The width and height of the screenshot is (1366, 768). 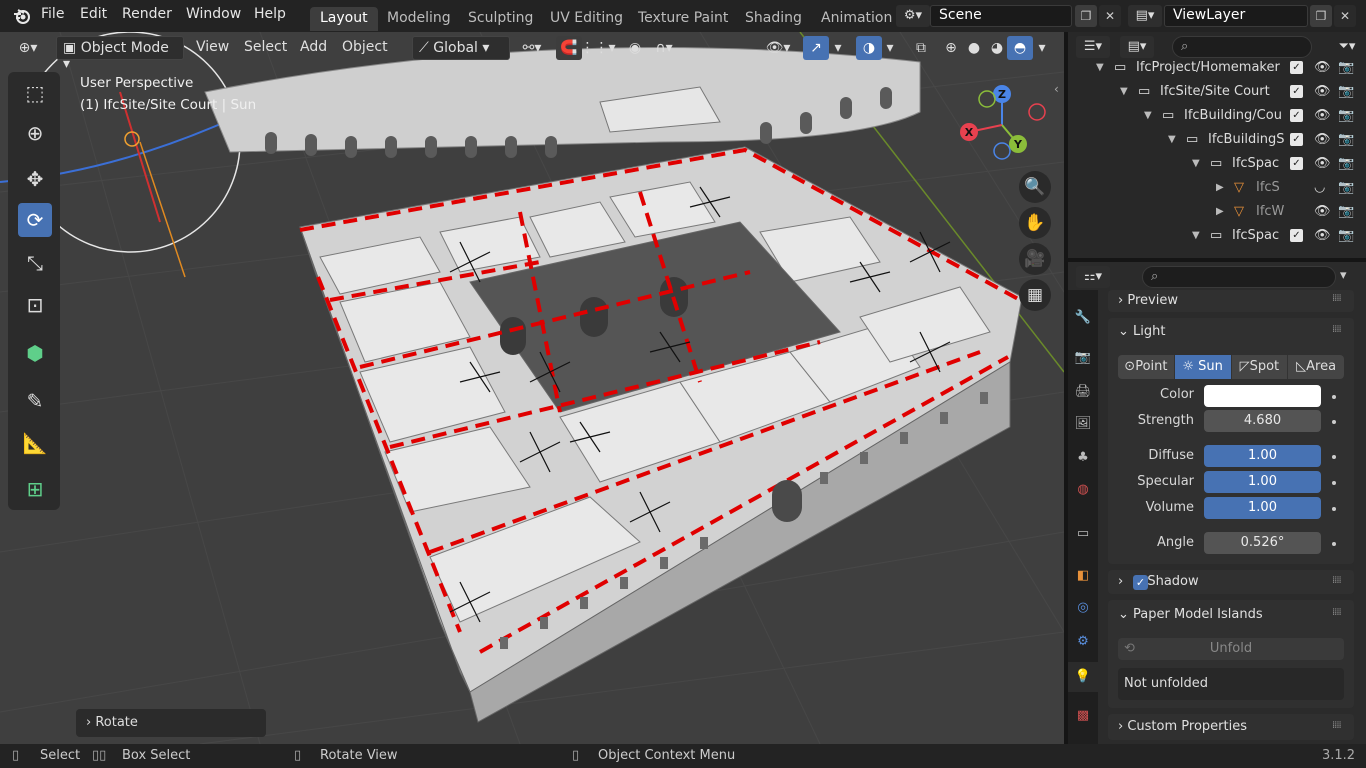 What do you see at coordinates (93, 14) in the screenshot?
I see `menu-edit: Edit` at bounding box center [93, 14].